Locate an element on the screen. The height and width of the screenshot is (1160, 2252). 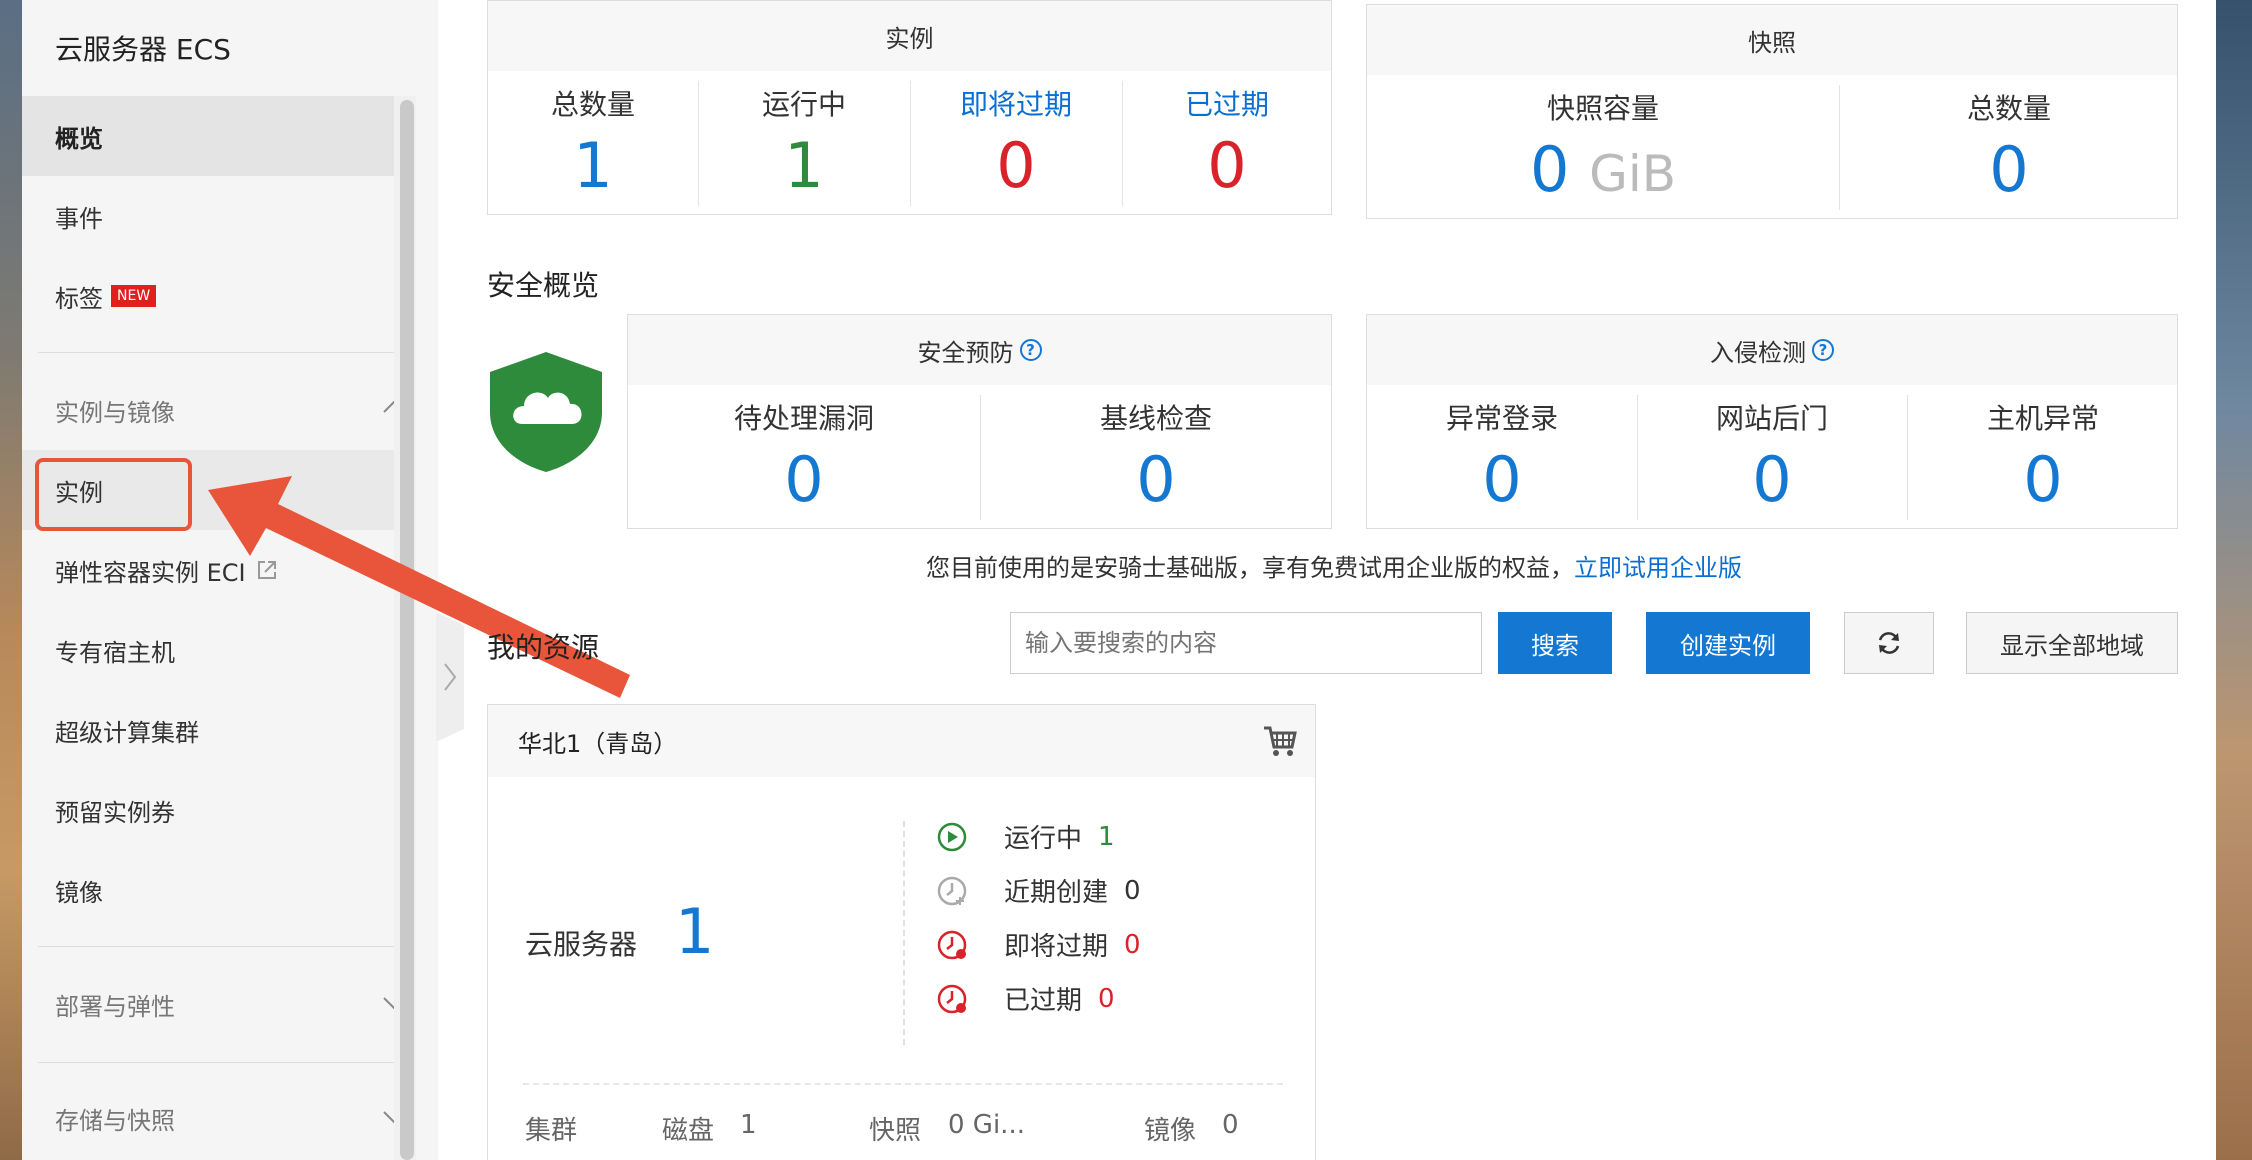
security-notice: 您目前使用的是安骑士基础版，享有免费试用企业版的权益，立即试用企业版 is located at coordinates (1334, 565).